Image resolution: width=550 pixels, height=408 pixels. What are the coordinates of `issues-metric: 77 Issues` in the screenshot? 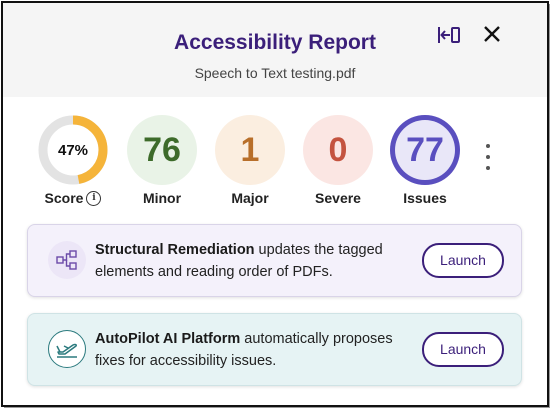 It's located at (425, 160).